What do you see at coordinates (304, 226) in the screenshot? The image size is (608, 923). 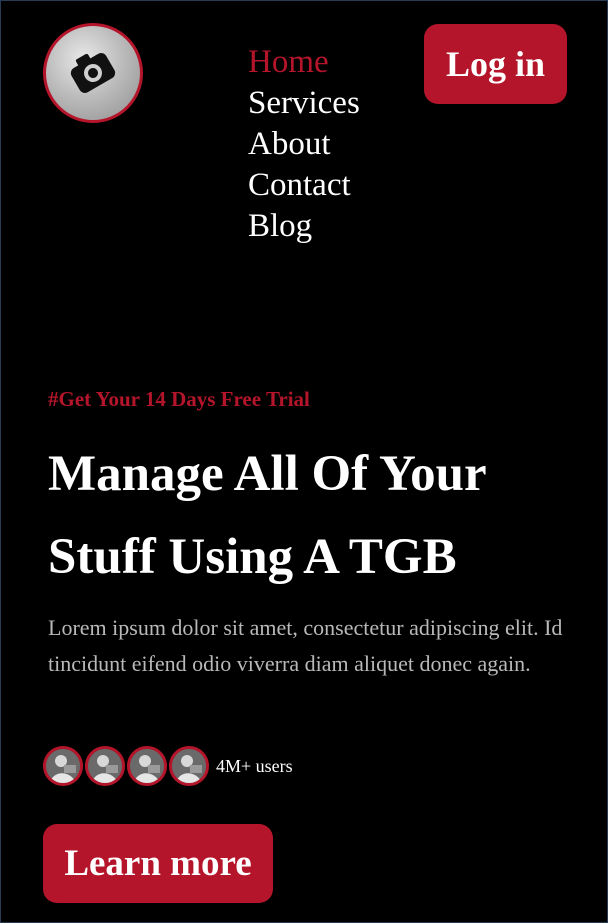 I see `nav-item-blog: Blog` at bounding box center [304, 226].